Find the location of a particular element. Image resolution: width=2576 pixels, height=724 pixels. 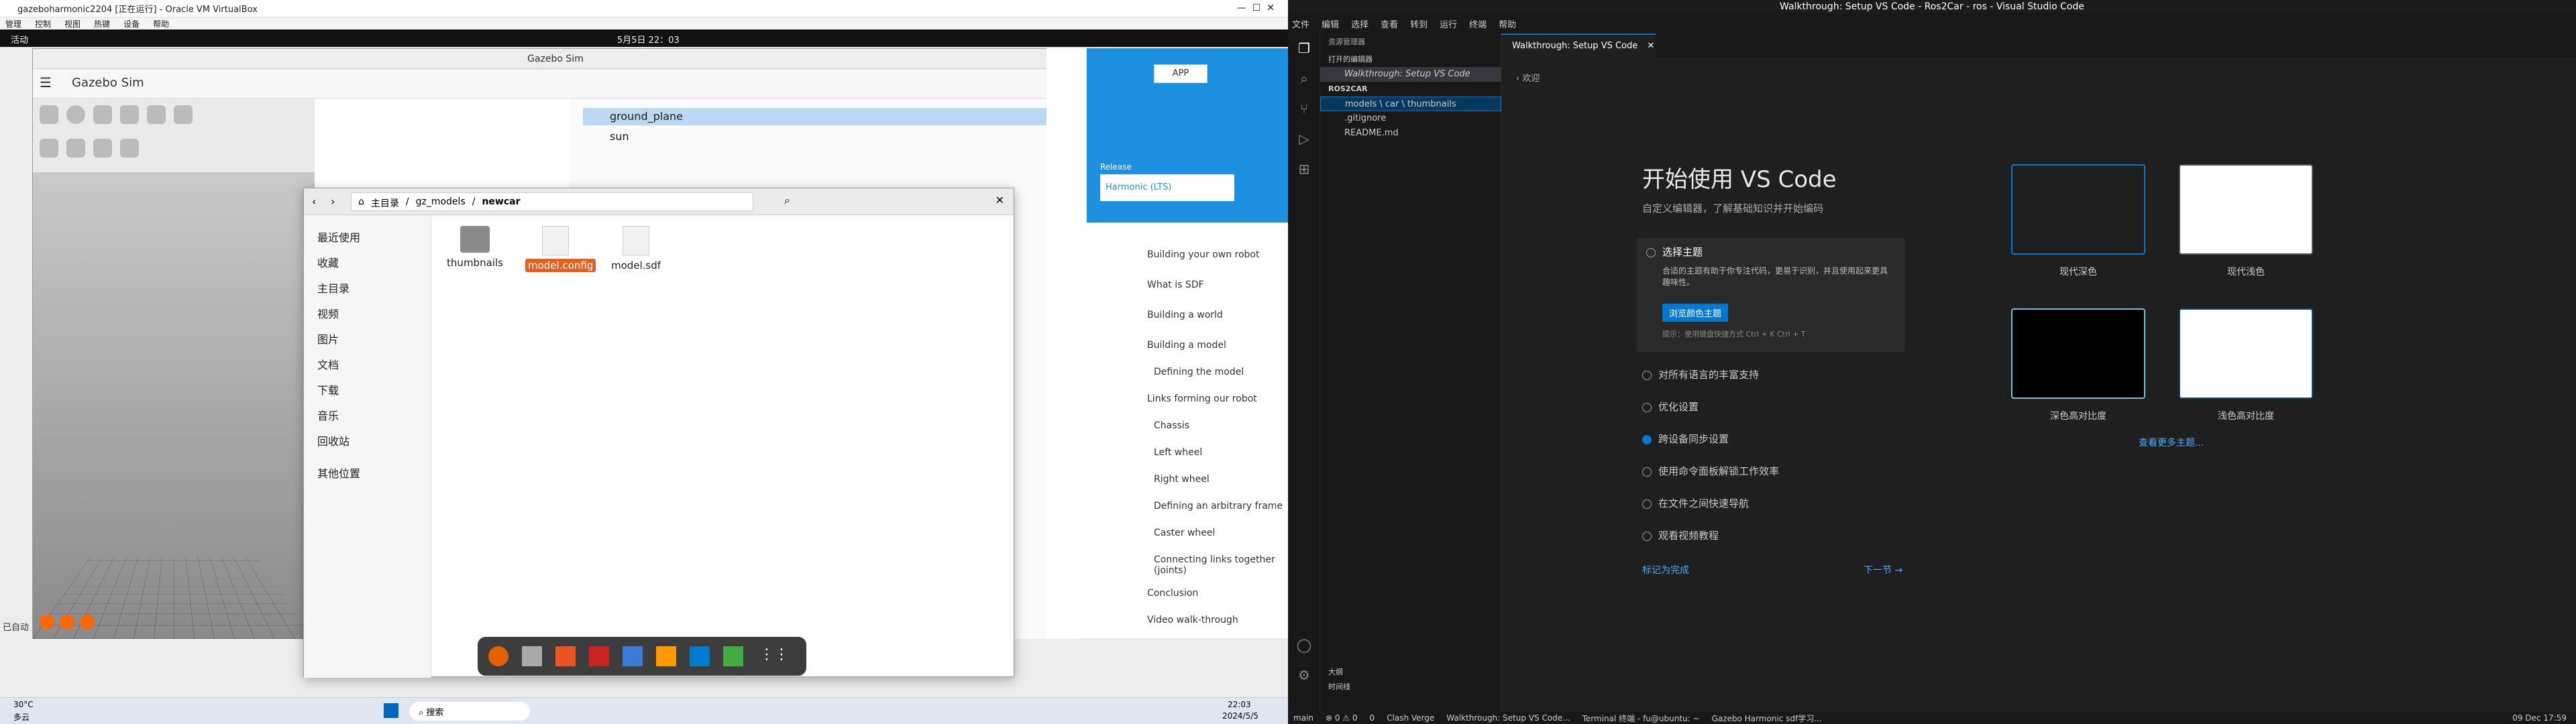

menu-view: 视图 is located at coordinates (72, 24).